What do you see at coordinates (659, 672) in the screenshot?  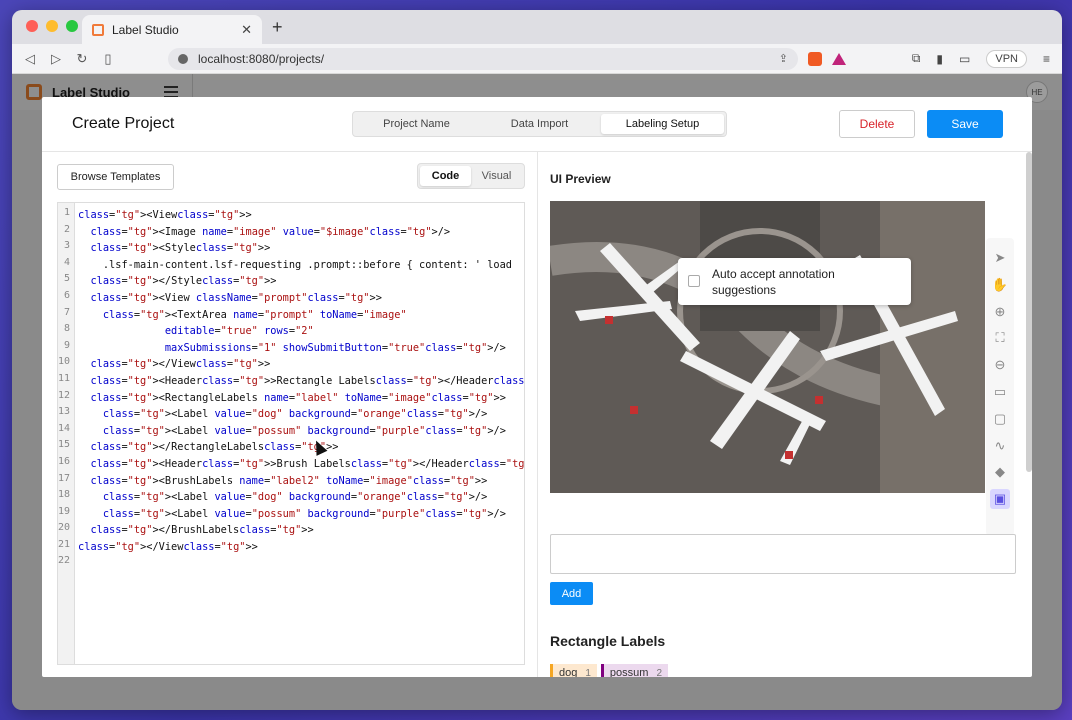 I see `label-hotkey: 2` at bounding box center [659, 672].